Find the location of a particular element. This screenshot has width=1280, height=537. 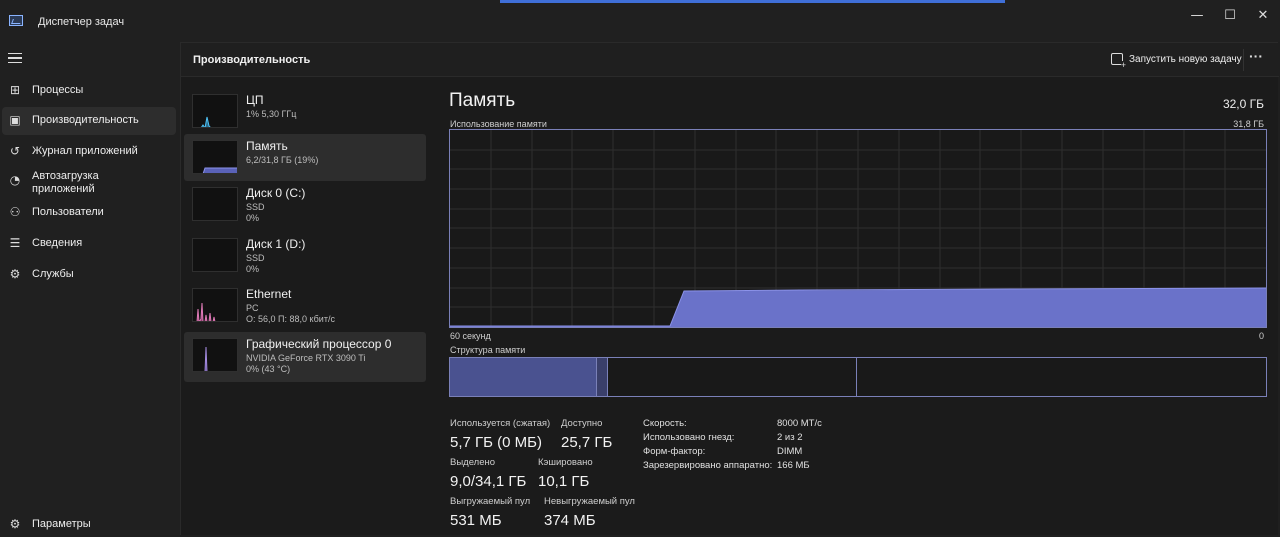

device-name: ЦП is located at coordinates (255, 100).